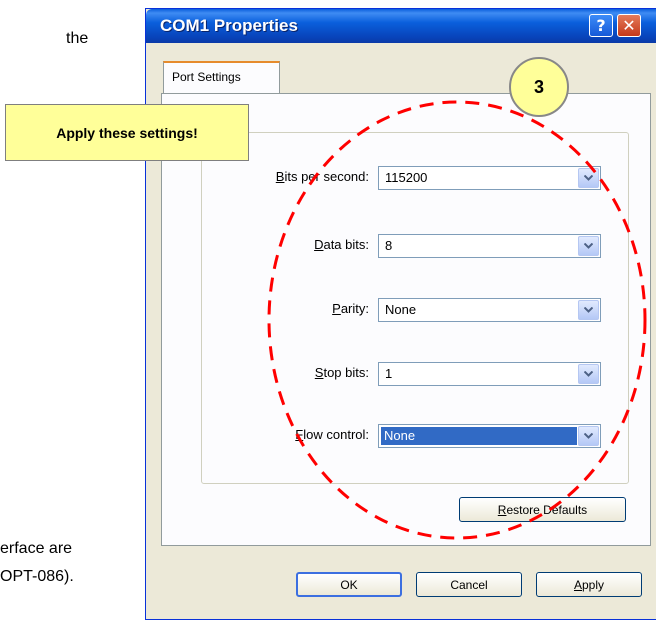  I want to click on parity-label: Parity:, so click(350, 308).